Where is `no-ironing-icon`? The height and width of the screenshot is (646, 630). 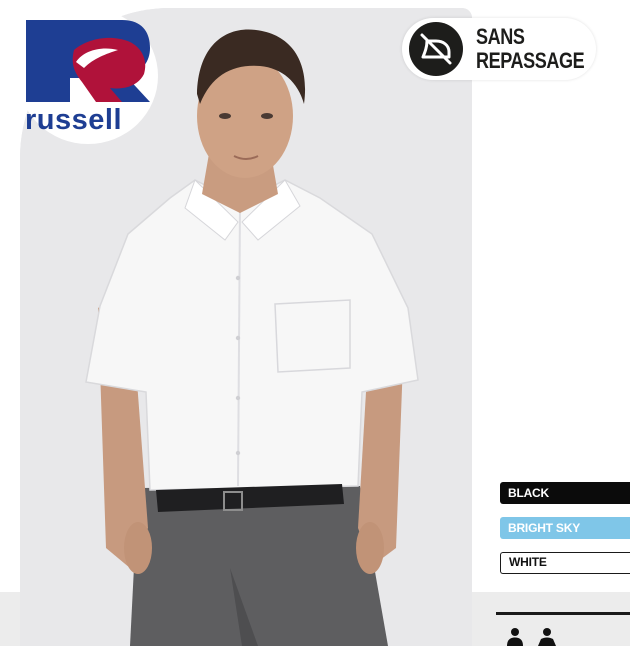
no-ironing-icon is located at coordinates (436, 49).